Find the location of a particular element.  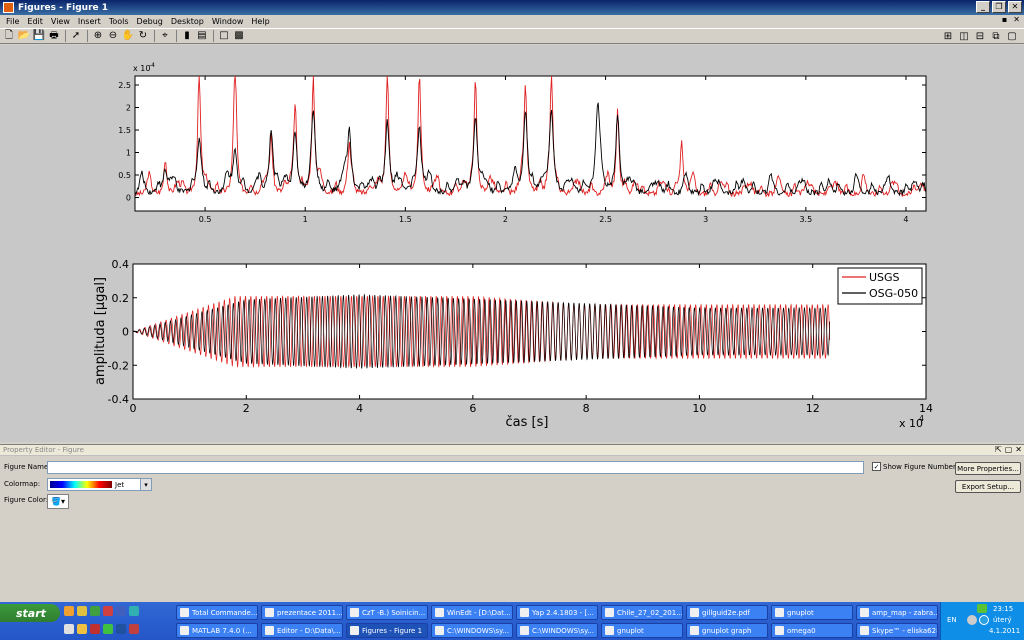

menu-help: Help is located at coordinates (260, 21).